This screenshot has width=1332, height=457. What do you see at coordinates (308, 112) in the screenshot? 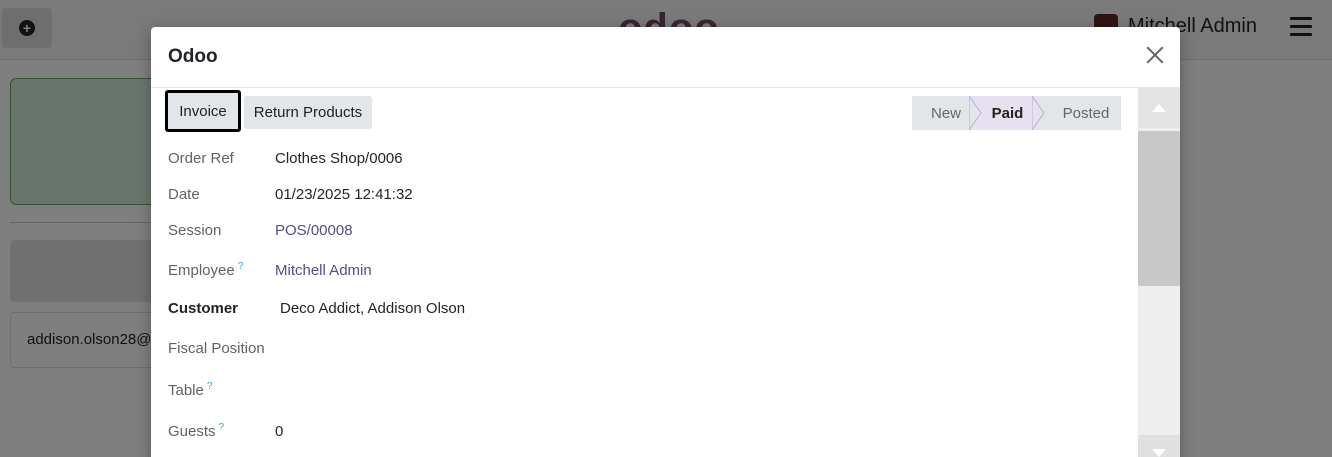
I see `return-products-button: Return Products` at bounding box center [308, 112].